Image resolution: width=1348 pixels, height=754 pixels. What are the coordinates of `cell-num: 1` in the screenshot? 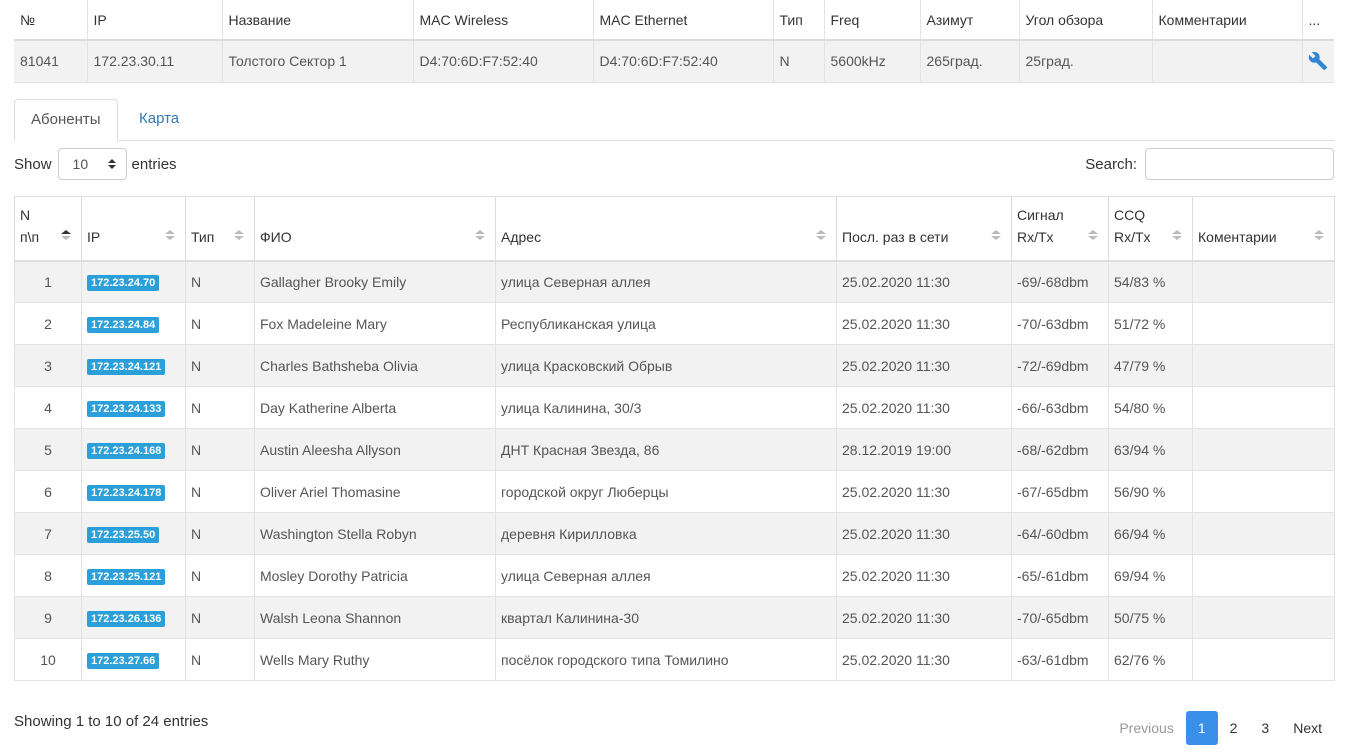 It's located at (48, 281).